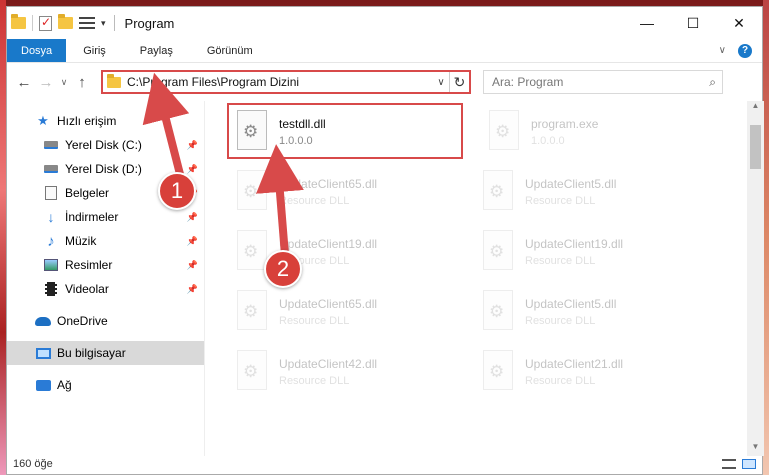 This screenshot has width=769, height=475. Describe the element at coordinates (87, 23) in the screenshot. I see `view-icon` at that location.